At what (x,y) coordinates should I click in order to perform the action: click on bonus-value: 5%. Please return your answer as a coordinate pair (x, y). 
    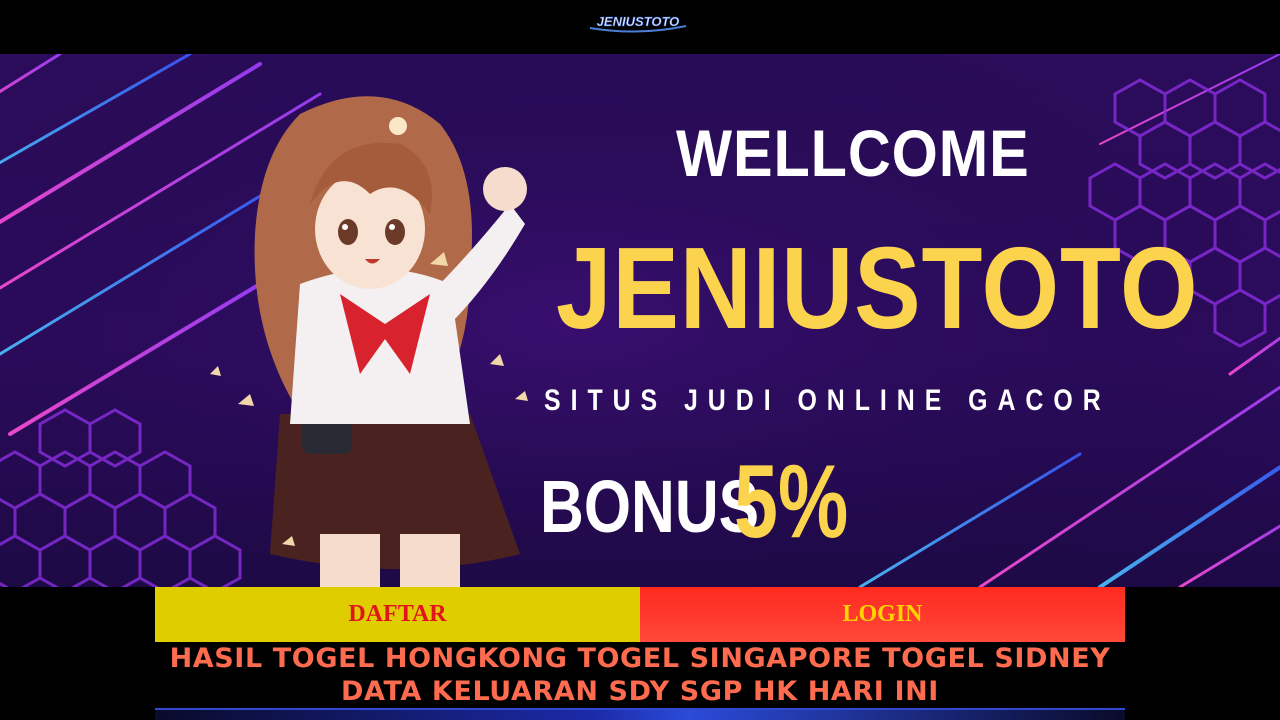
    Looking at the image, I should click on (791, 502).